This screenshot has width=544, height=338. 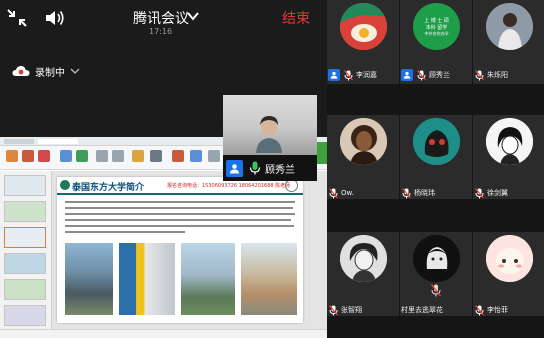 I want to click on self-name-bar: 顾秀兰, so click(x=270, y=168).